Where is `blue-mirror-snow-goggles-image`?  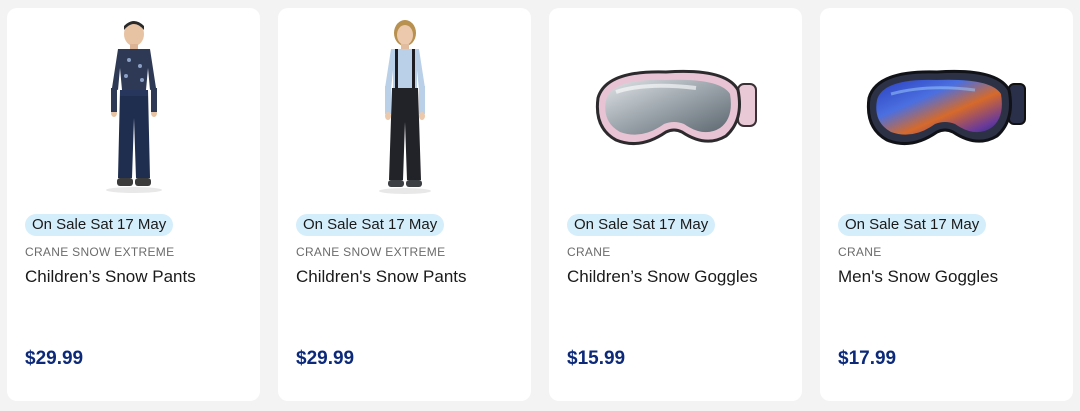 blue-mirror-snow-goggles-image is located at coordinates (946, 107).